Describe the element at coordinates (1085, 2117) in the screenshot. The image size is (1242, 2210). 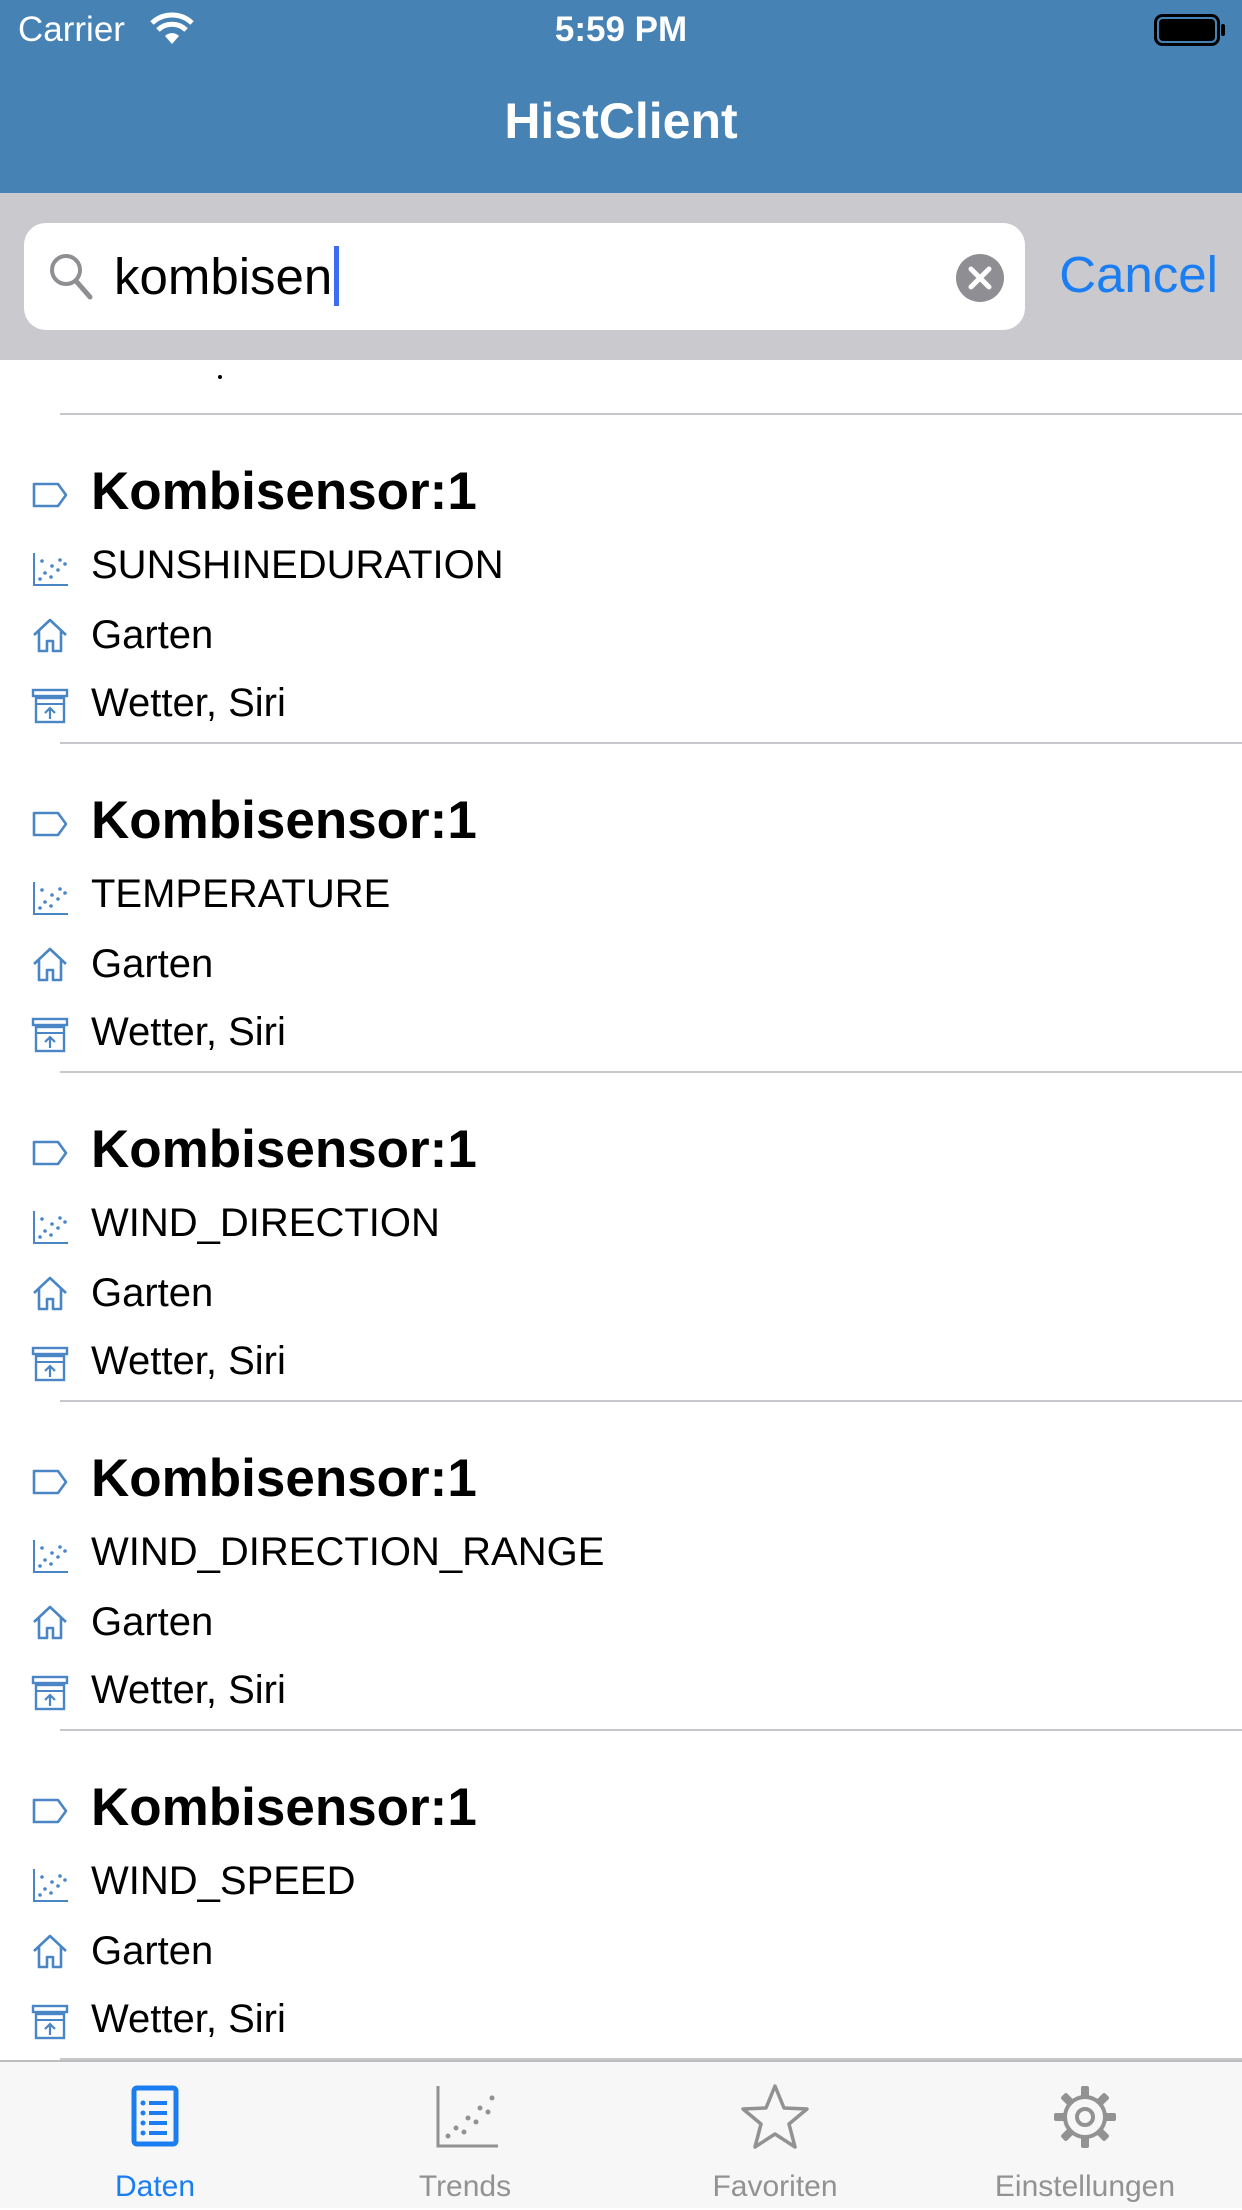
I see `gear-icon` at that location.